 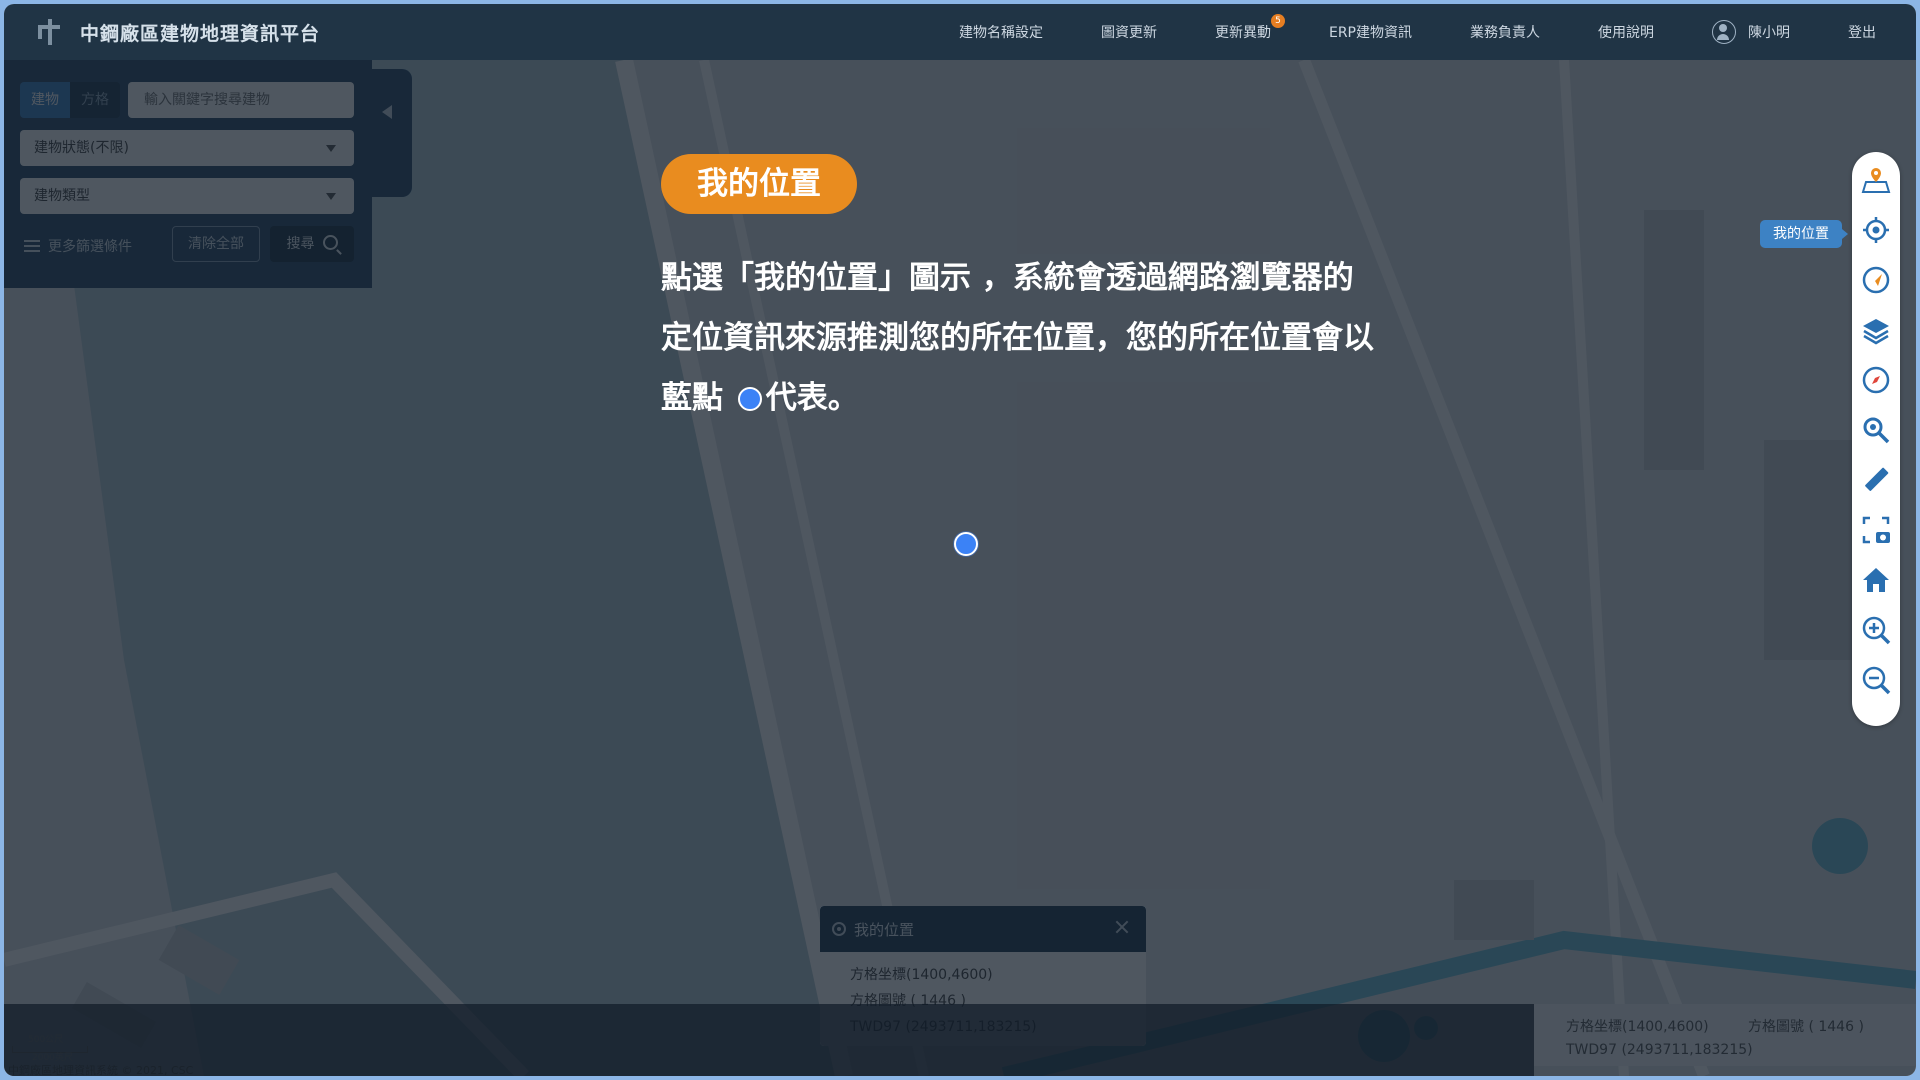 I want to click on building-status-value: 建物狀態(不限), so click(x=81, y=148).